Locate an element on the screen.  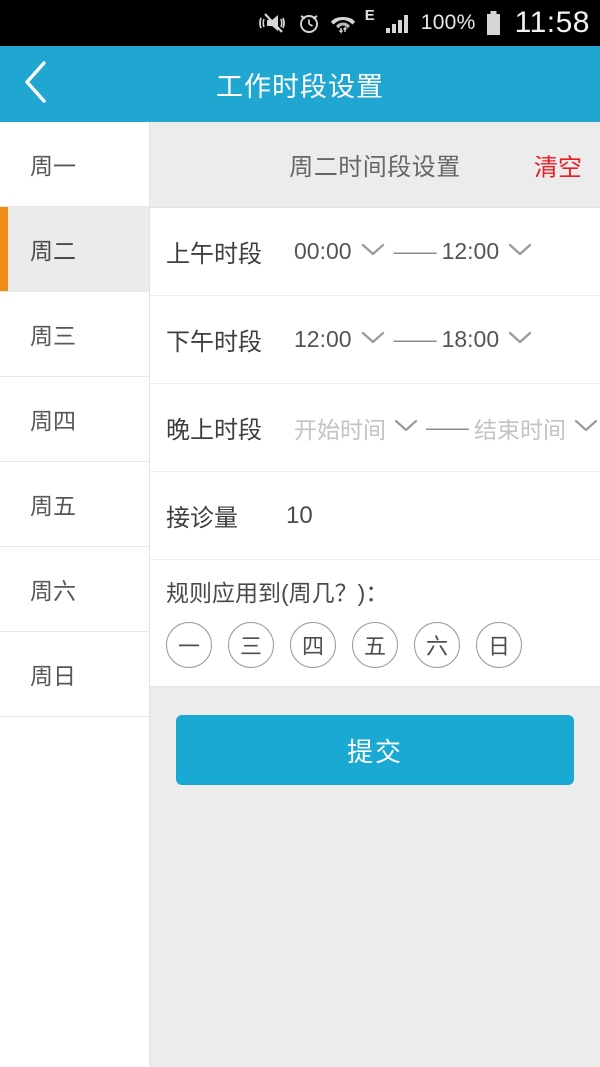
submit-area: 提交 is located at coordinates (375, 736).